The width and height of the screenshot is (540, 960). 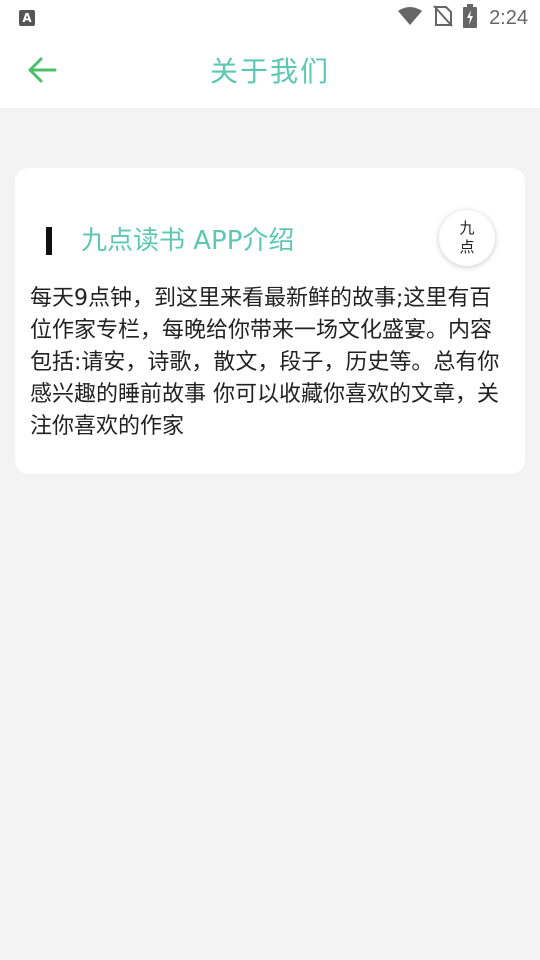 I want to click on badge-text: 九点, so click(x=467, y=237).